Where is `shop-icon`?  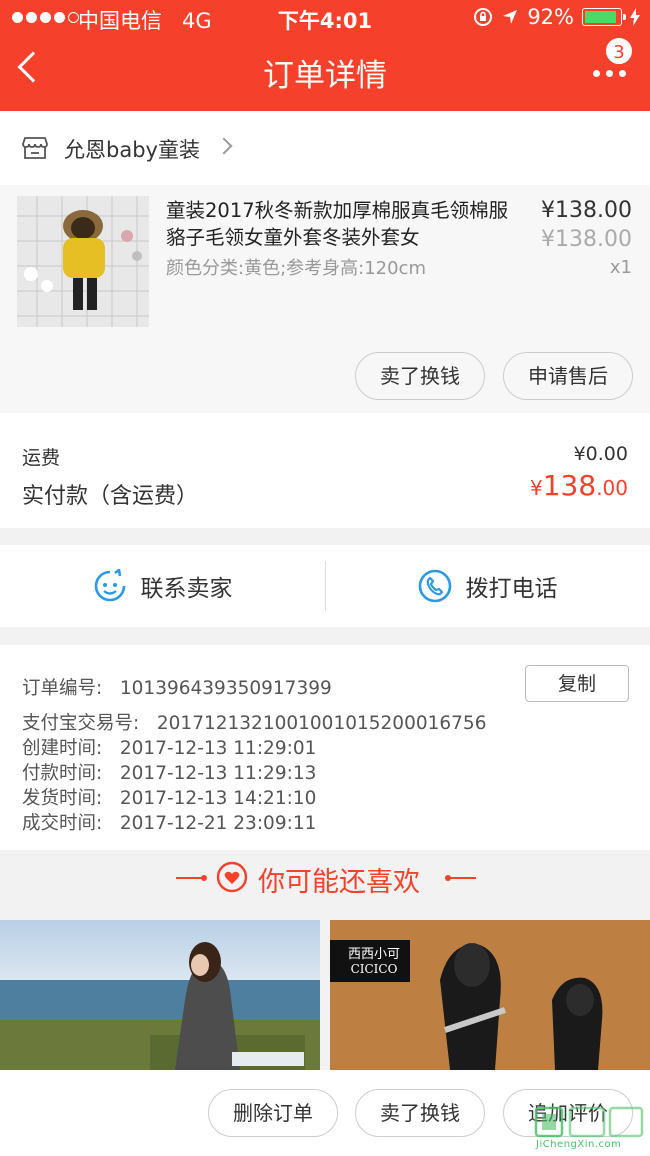
shop-icon is located at coordinates (35, 148).